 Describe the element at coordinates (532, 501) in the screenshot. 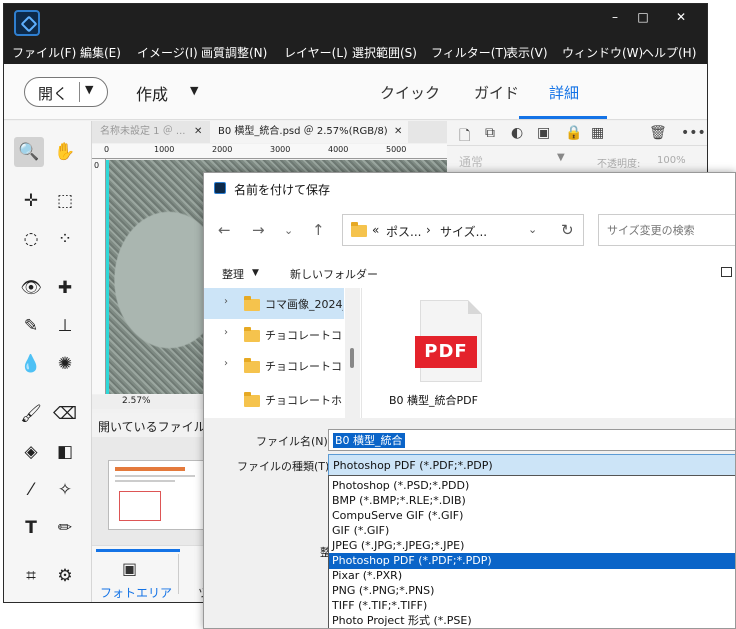

I see `filetype-option: BMP (*.BMP;*.RLE;*.DIB)` at that location.